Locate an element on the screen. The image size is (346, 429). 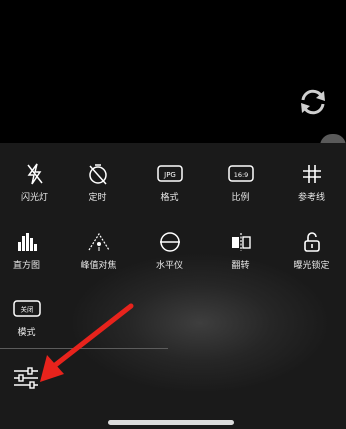
mirror-flip-icon is located at coordinates (241, 242).